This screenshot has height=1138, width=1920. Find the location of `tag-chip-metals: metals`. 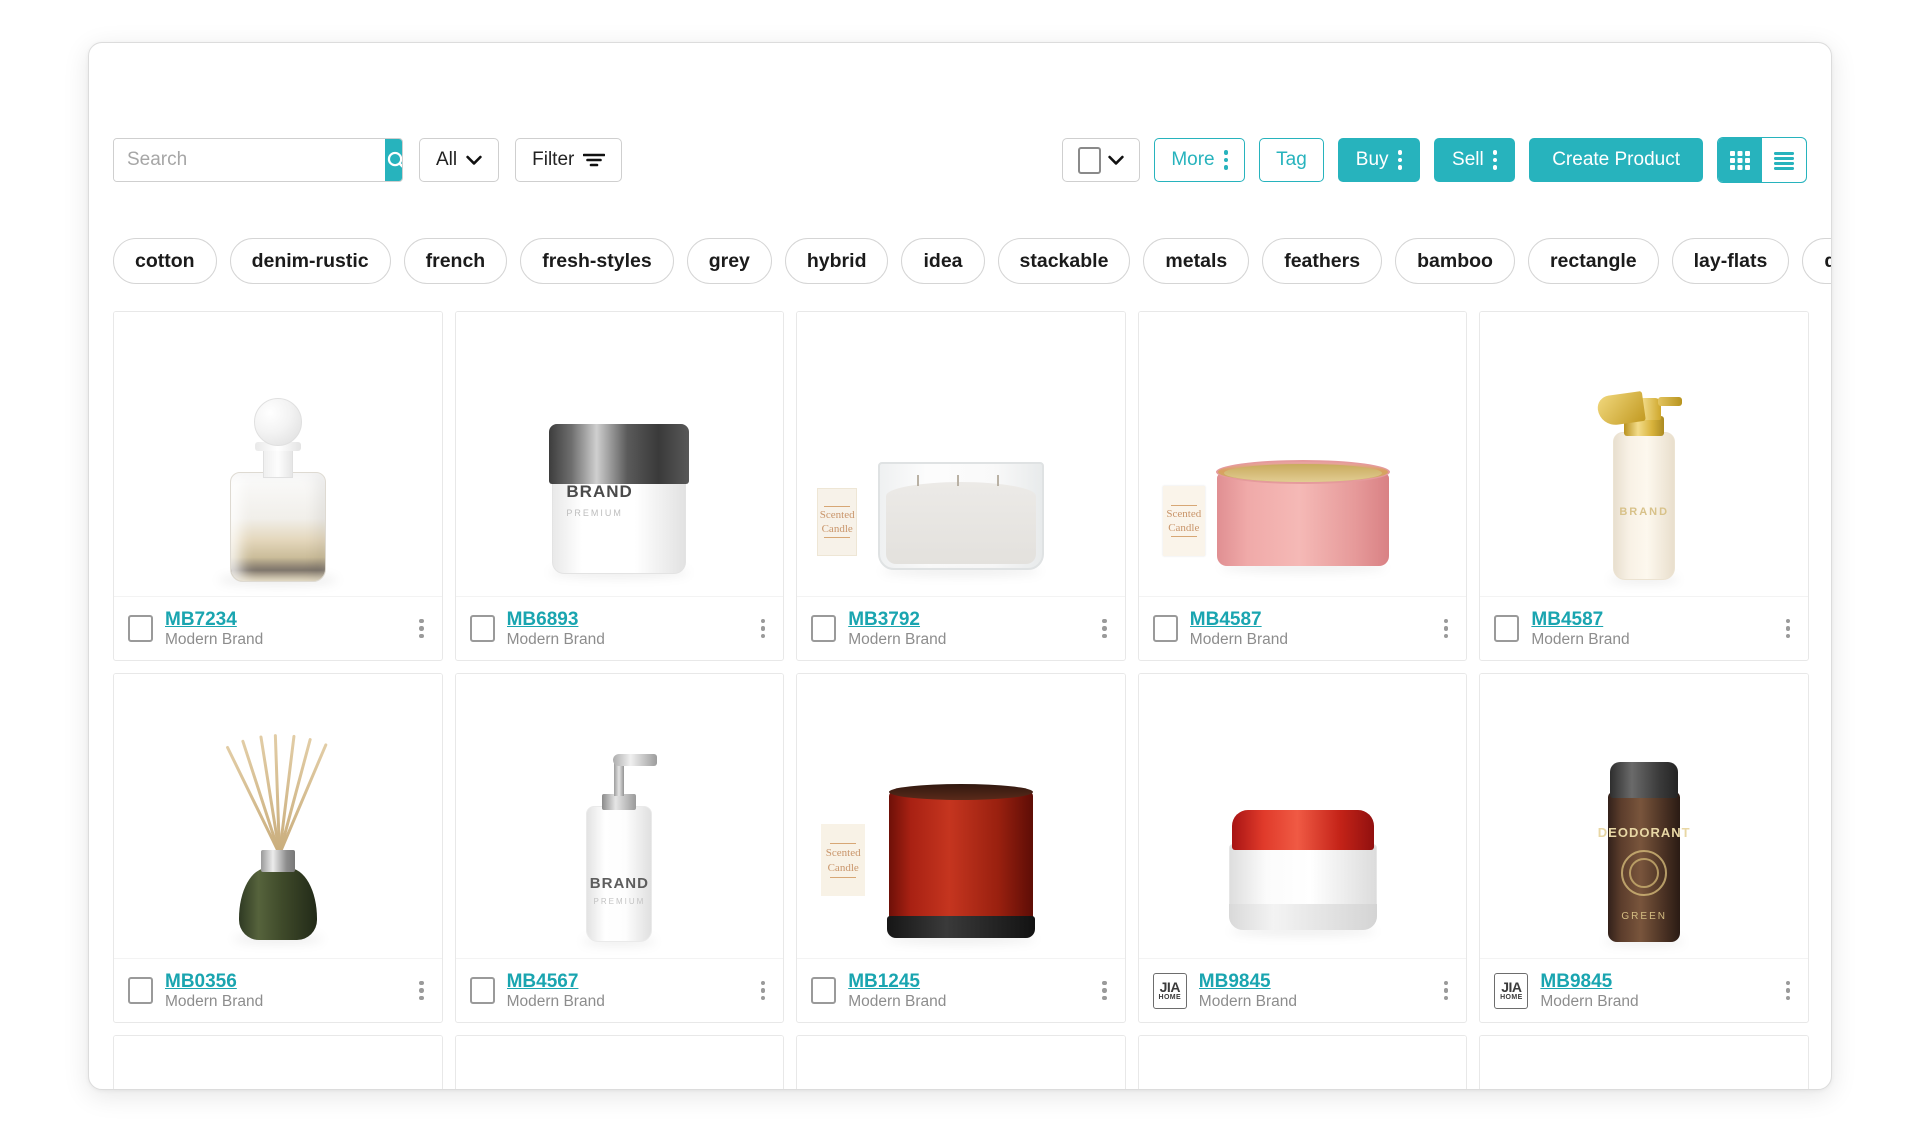

tag-chip-metals: metals is located at coordinates (1196, 261).